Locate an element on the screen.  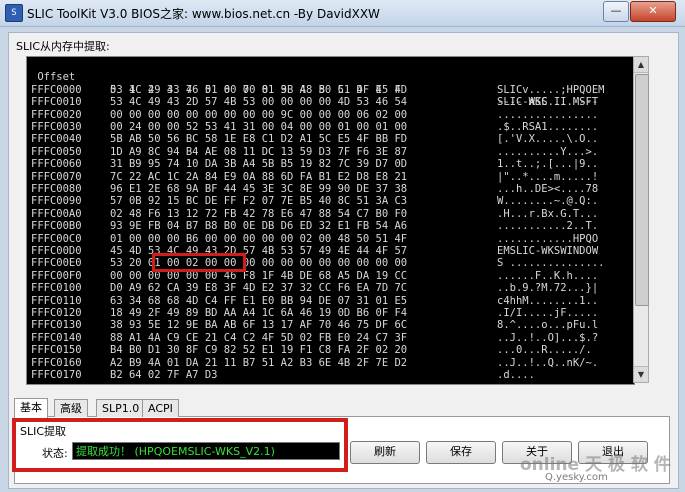
highlight-annotation is located at coordinates (199, 262).